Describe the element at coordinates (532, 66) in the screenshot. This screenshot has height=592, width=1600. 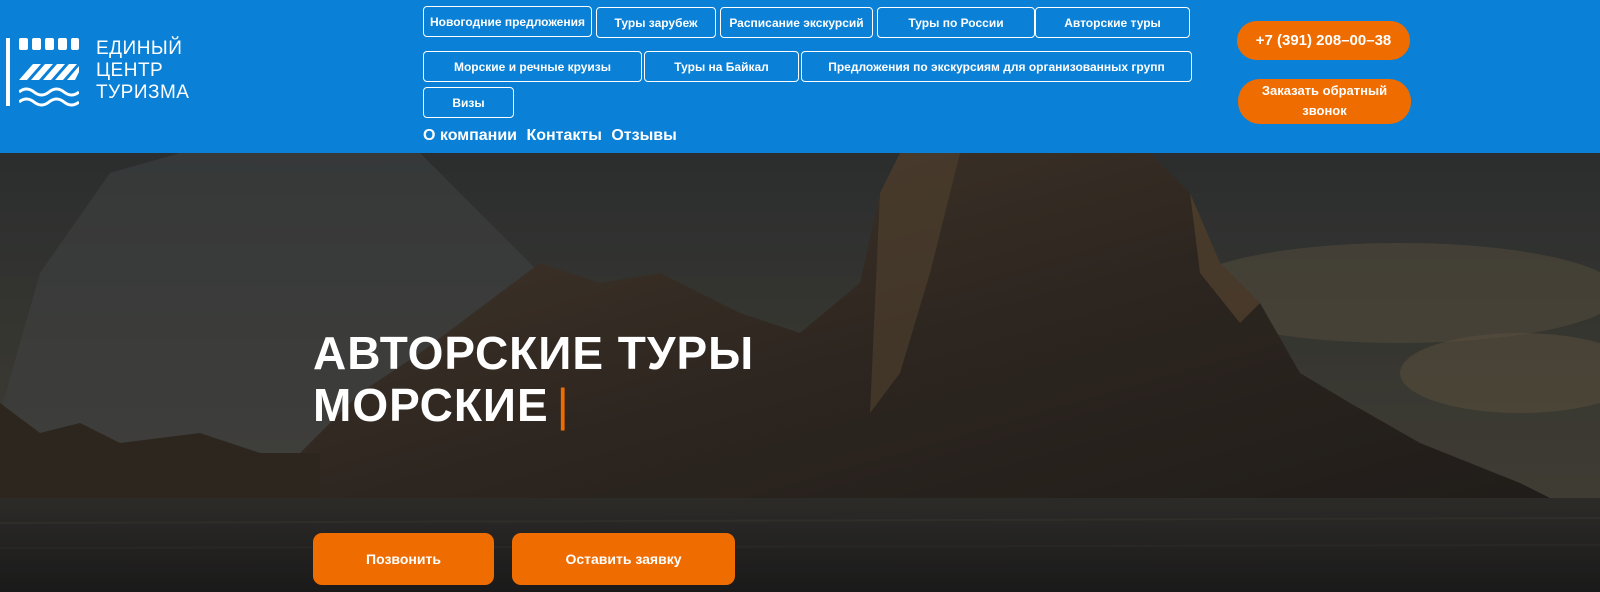
I see `nav-sea-river-cruises: Морские и речные круизы` at that location.